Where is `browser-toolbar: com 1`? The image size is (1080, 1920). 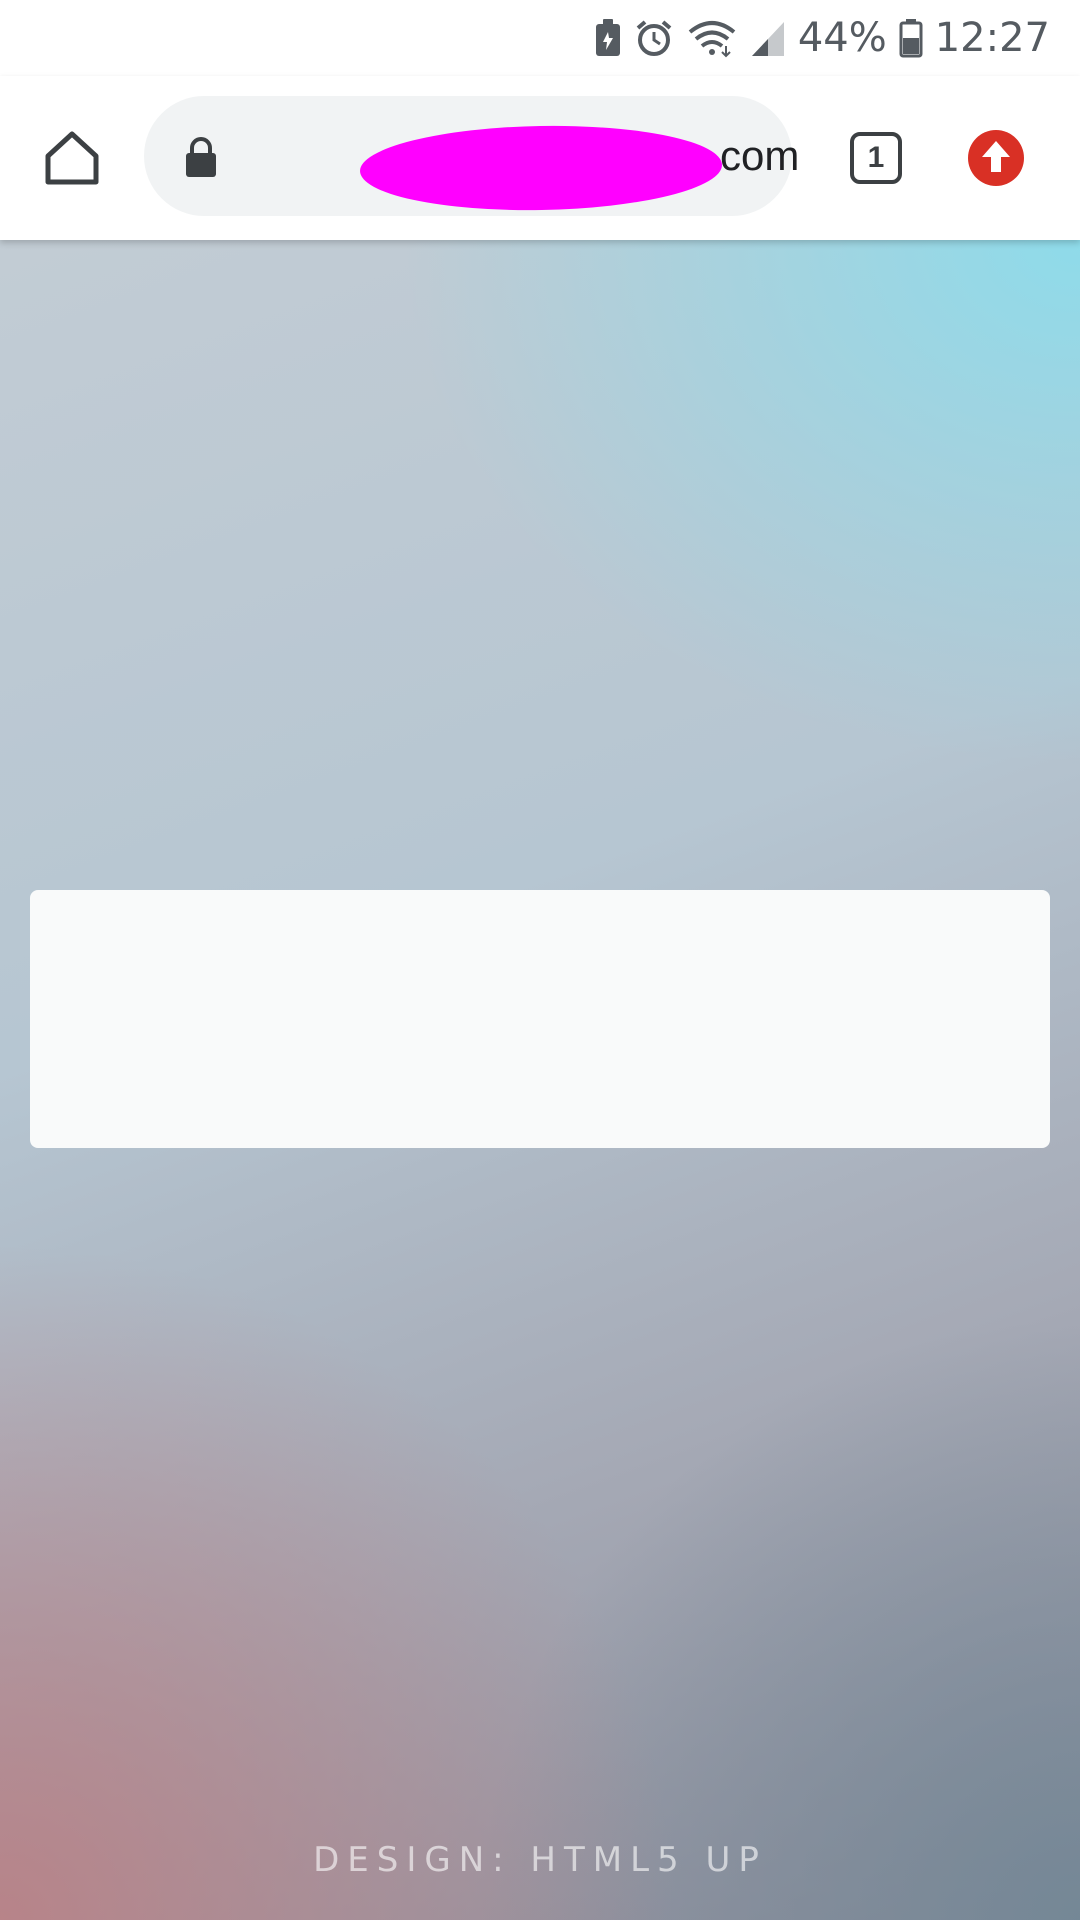 browser-toolbar: com 1 is located at coordinates (540, 158).